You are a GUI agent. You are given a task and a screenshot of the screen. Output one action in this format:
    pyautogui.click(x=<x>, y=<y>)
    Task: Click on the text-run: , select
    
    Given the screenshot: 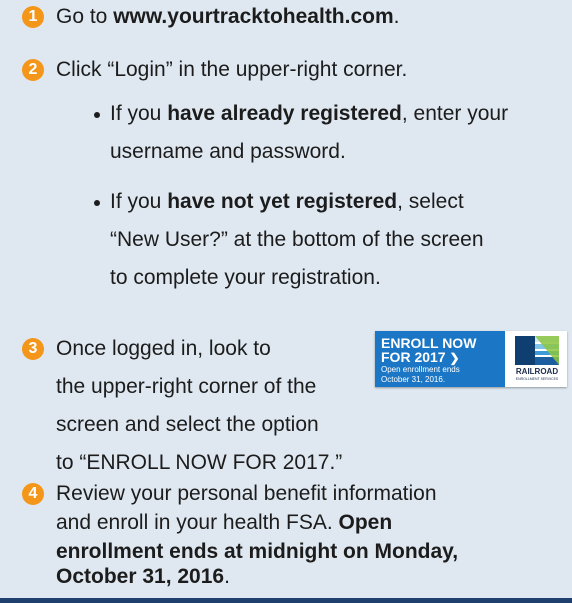 What is the action you would take?
    pyautogui.click(x=430, y=201)
    